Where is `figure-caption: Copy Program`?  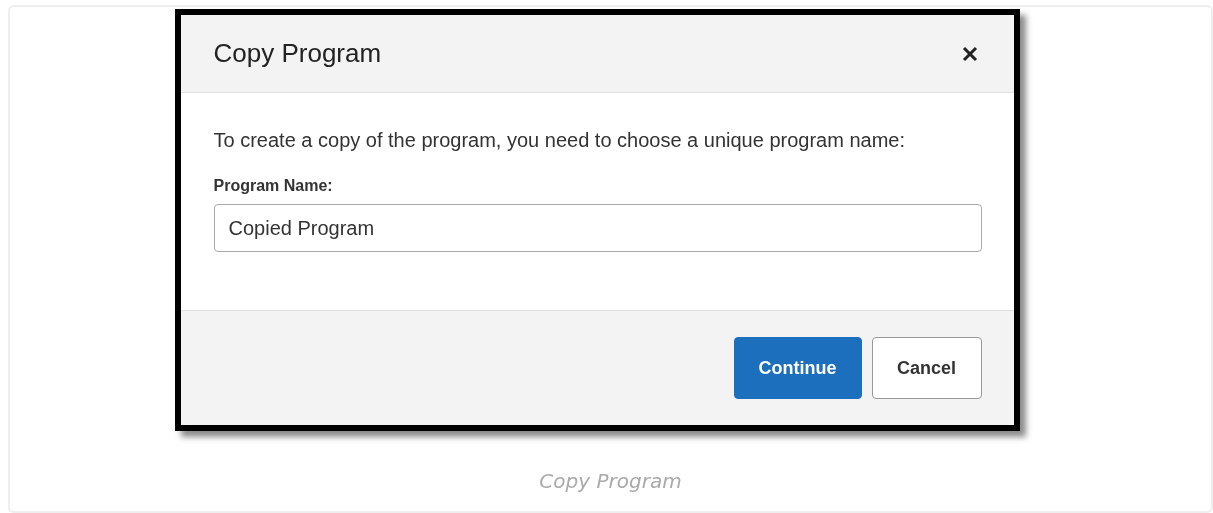 figure-caption: Copy Program is located at coordinates (610, 481).